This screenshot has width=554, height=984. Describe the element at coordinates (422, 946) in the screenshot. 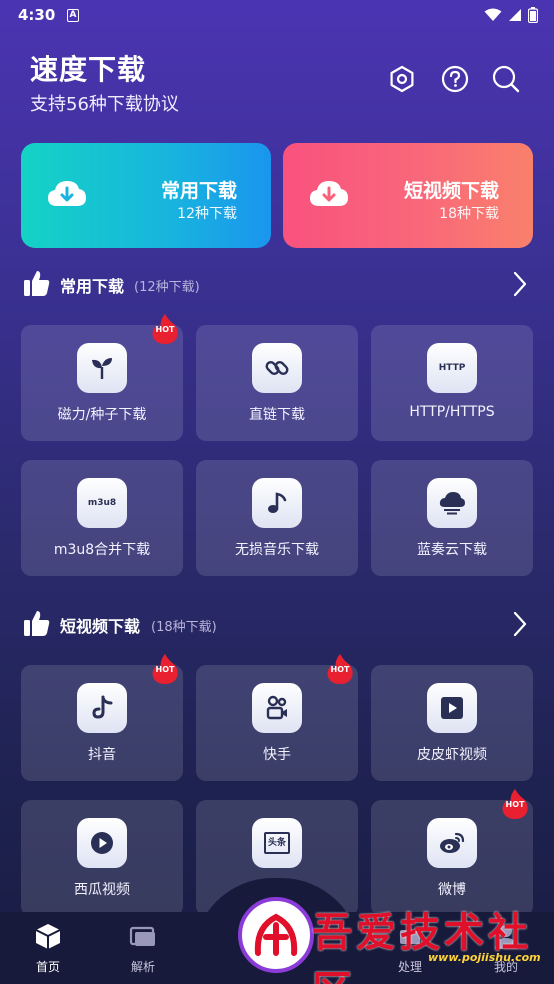

I see `watermark-text: 吾爱技术社区` at that location.